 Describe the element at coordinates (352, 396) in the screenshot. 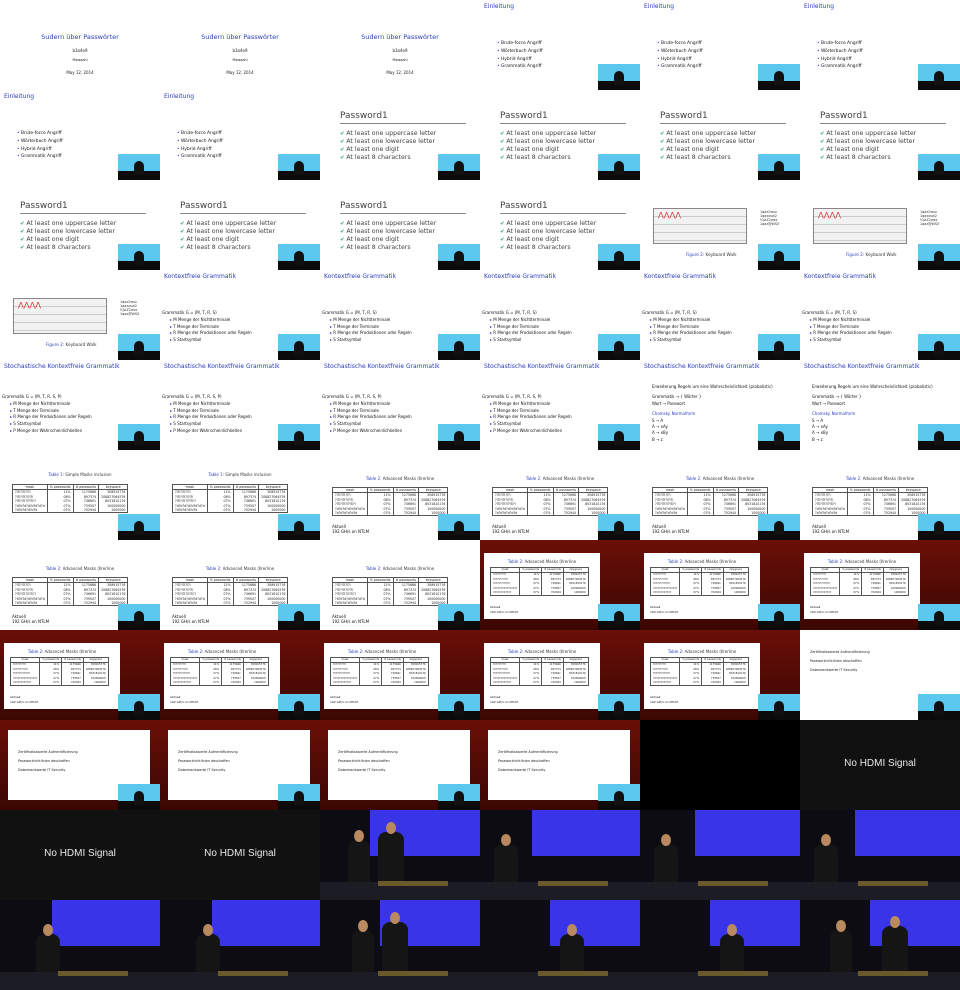

I see `grammar-head: Grammatik G = (M, T, R, S, P)` at that location.